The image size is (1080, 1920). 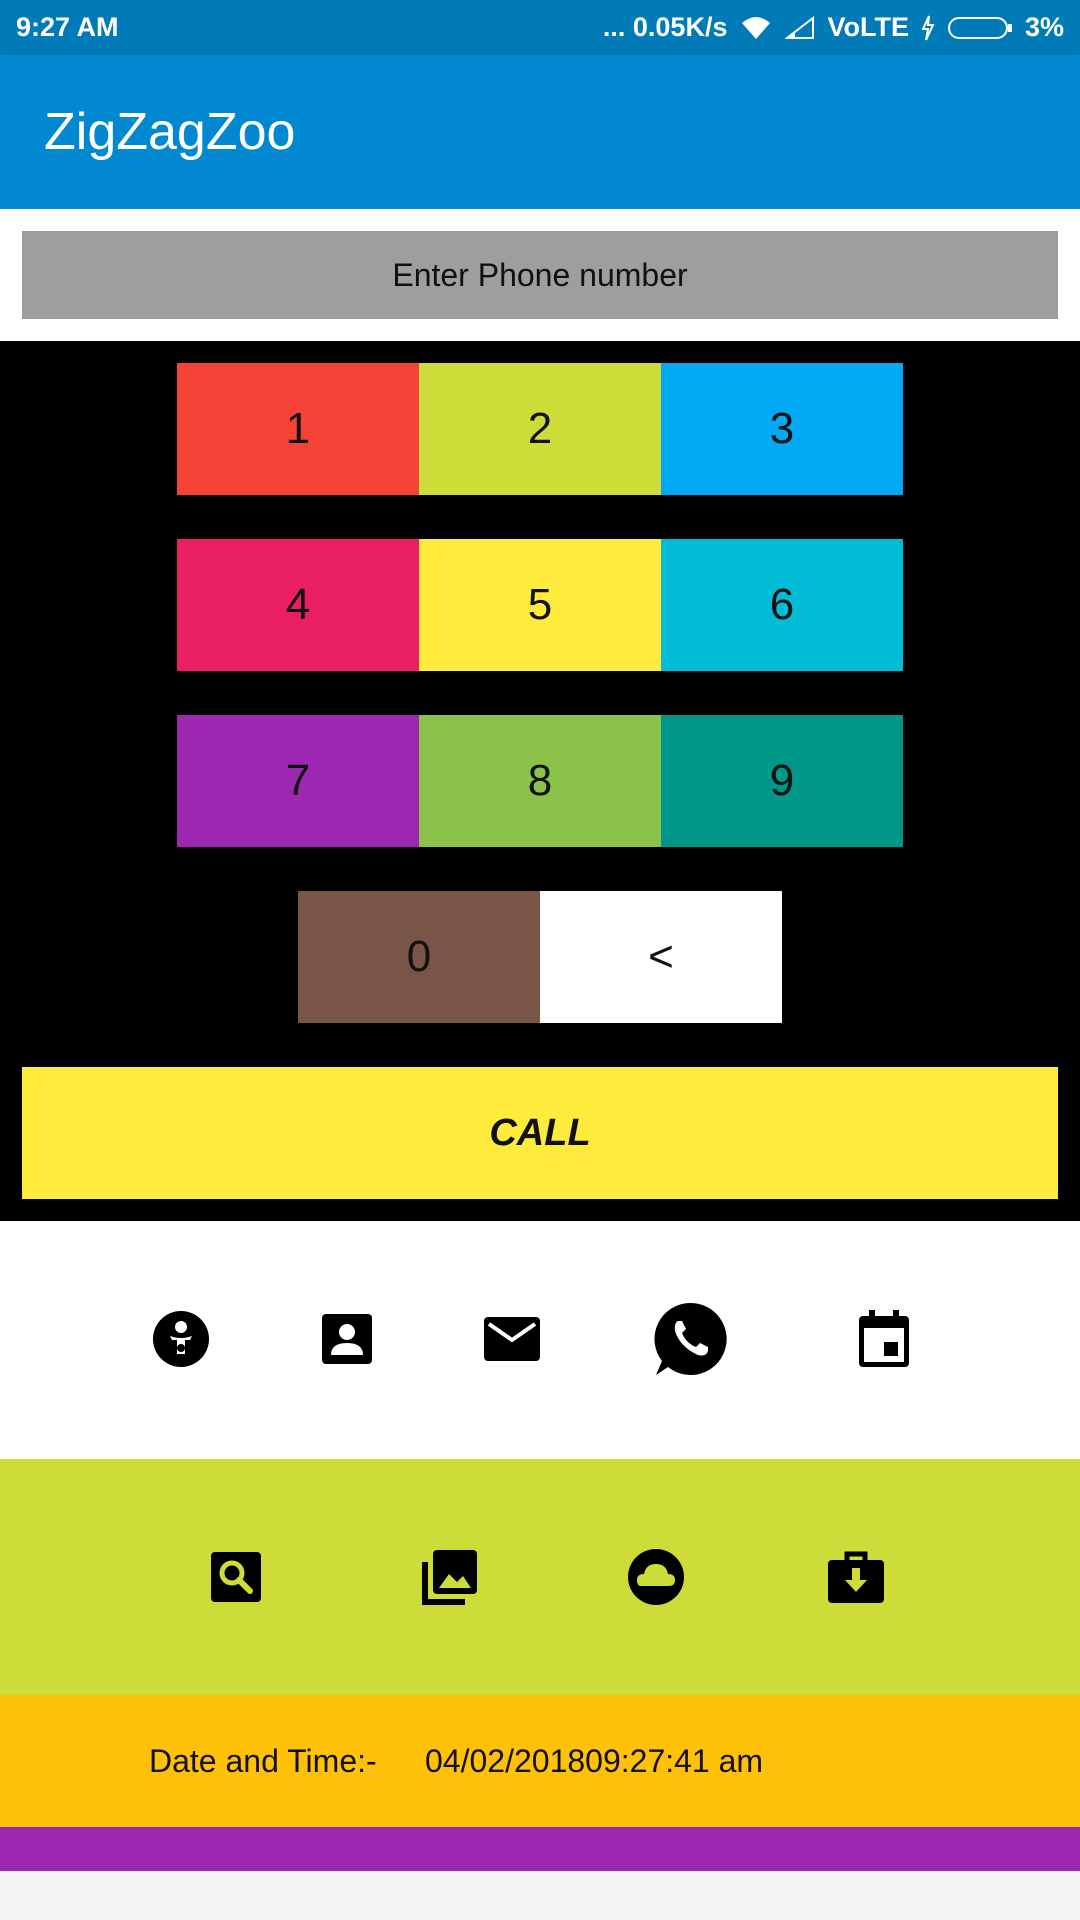 I want to click on datetime-bar: Date and Time:- 04/02/201809:27:41 am, so click(x=540, y=1761).